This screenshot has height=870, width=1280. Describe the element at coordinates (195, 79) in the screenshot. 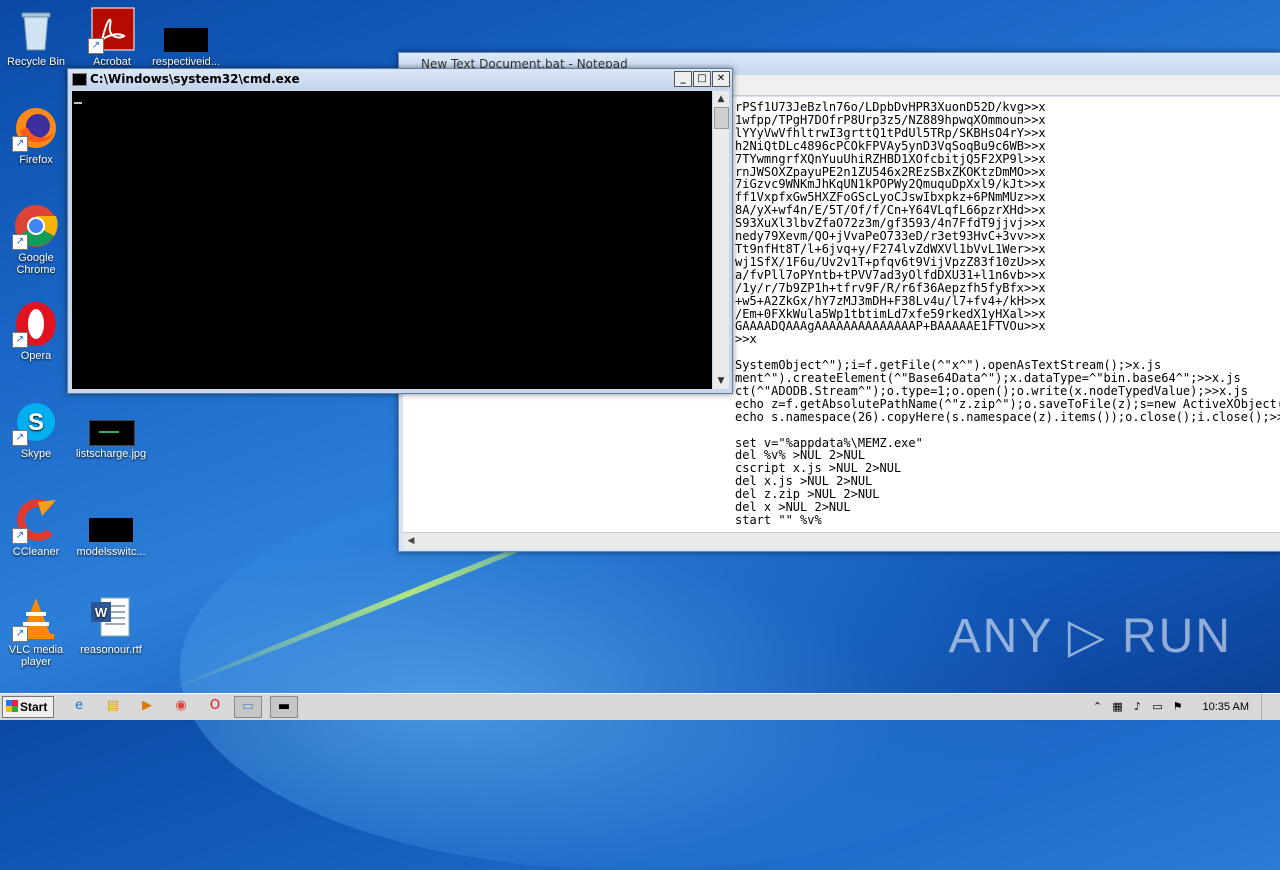

I see `cmd-title: C:\Windows\system32\cmd.exe` at that location.